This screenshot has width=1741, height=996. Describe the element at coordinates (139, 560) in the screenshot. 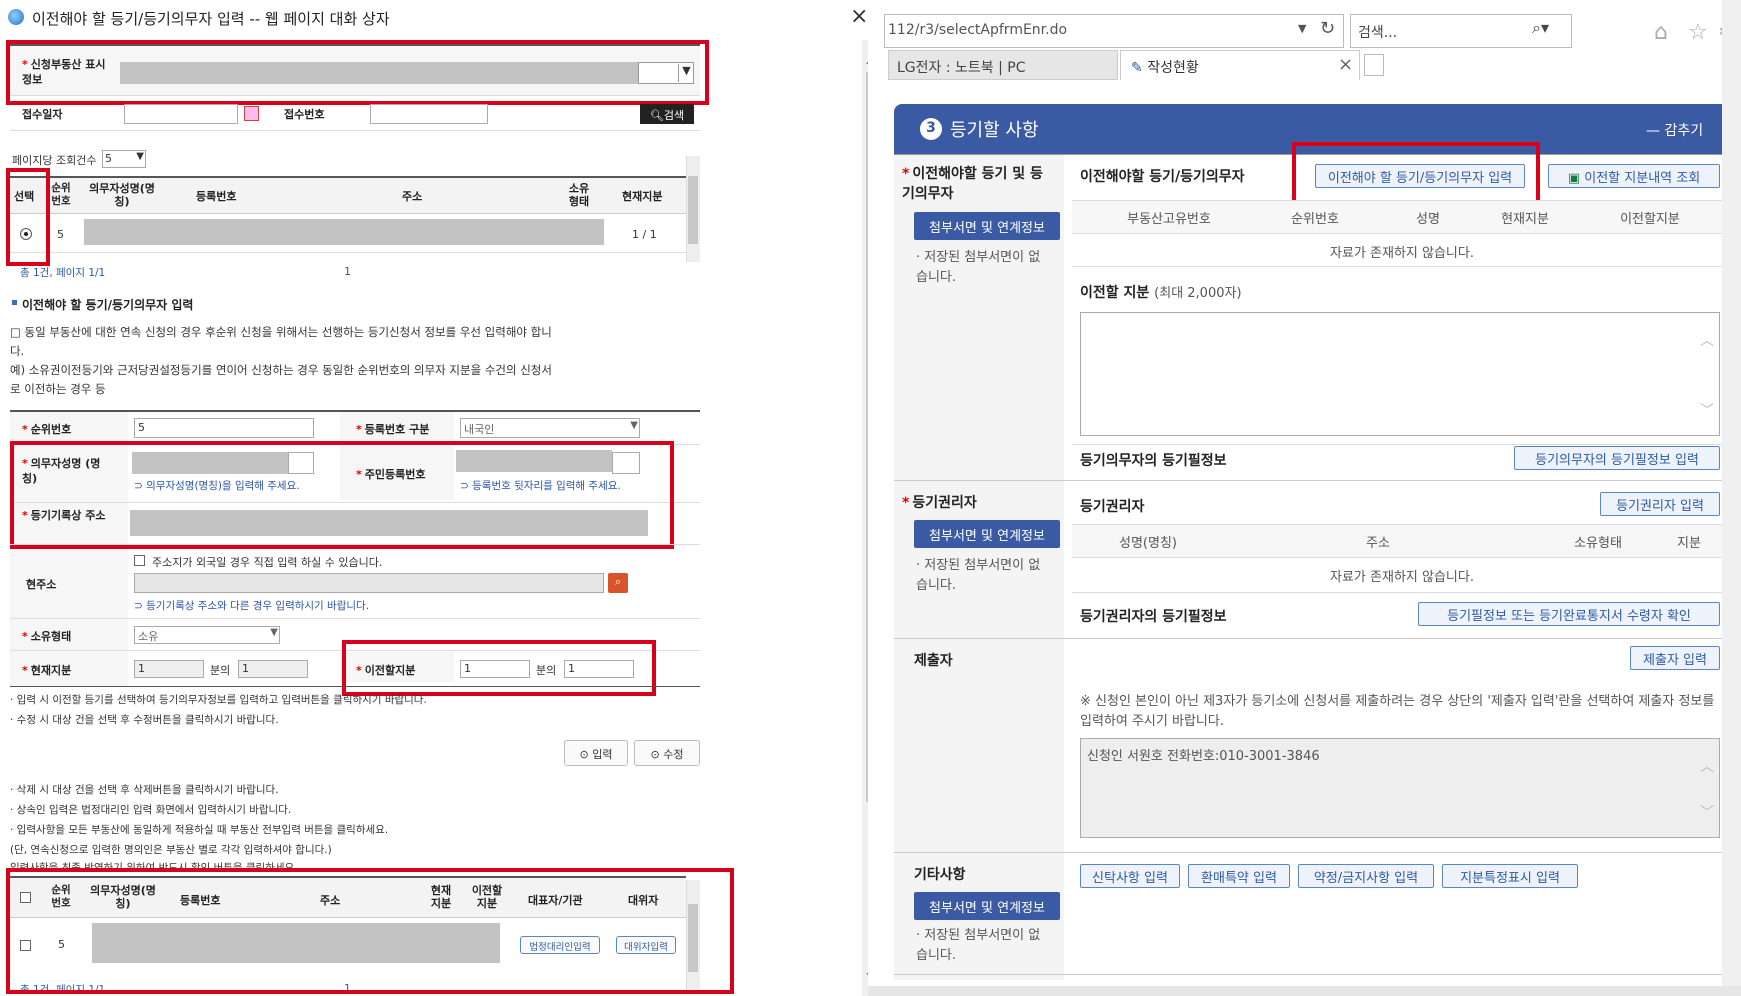

I see `foreign-checkbox` at that location.